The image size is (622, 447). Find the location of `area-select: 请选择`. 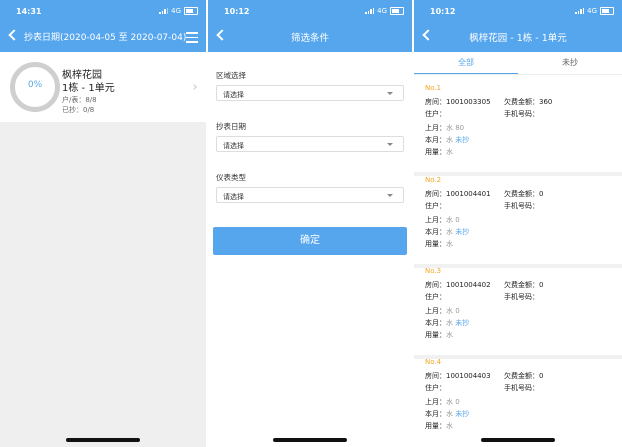

area-select: 请选择 is located at coordinates (310, 93).